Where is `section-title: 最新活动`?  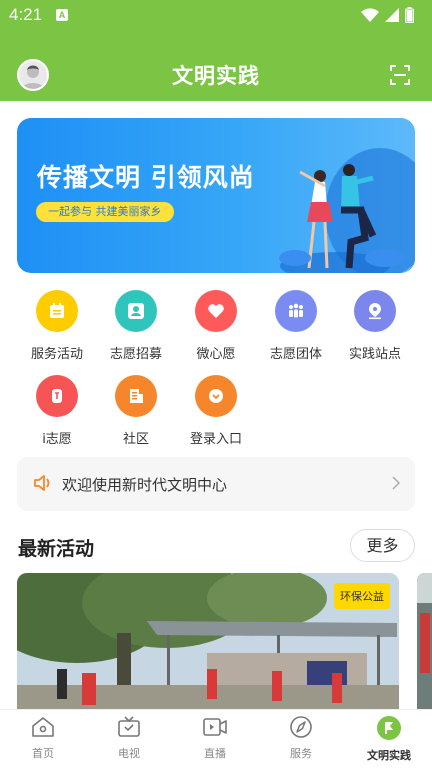 section-title: 最新活动 is located at coordinates (56, 549).